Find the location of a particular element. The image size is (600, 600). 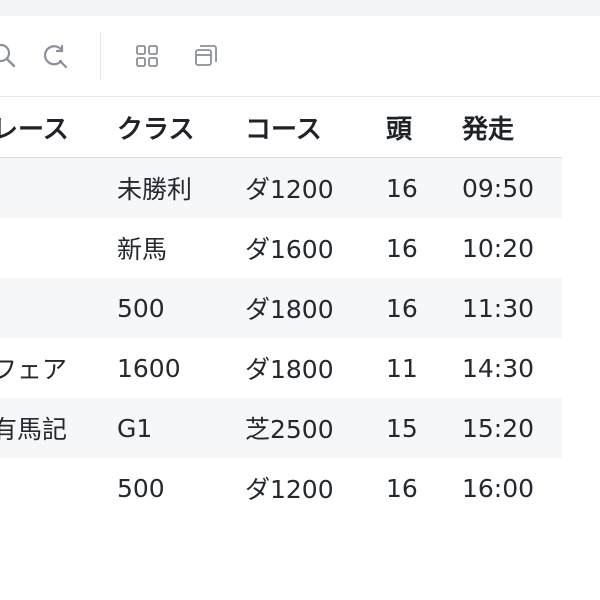

course-cell: 芝2500 is located at coordinates (289, 429).